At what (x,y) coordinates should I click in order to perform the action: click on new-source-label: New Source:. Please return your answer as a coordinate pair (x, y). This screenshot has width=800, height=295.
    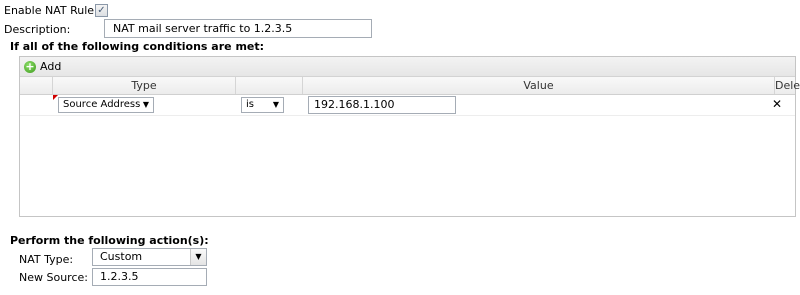
    Looking at the image, I should click on (53, 277).